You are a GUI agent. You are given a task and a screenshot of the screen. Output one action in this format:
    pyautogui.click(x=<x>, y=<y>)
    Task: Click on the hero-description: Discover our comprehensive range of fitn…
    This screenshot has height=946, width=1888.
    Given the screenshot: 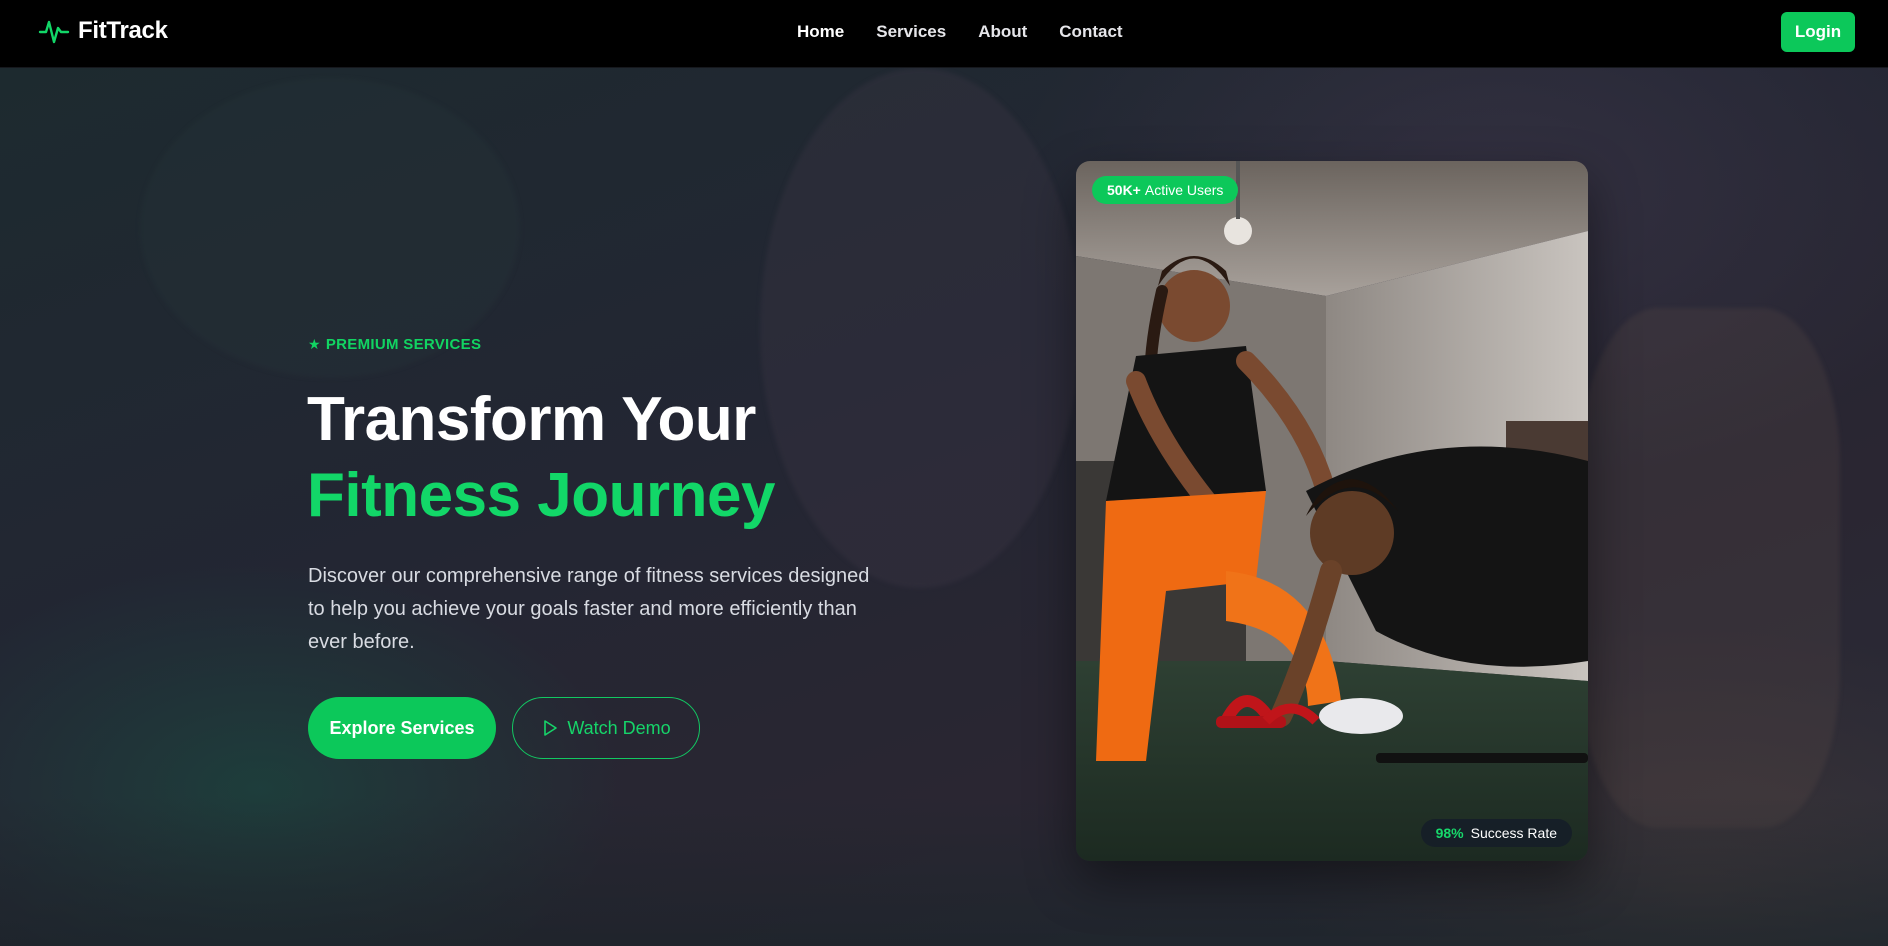 What is the action you would take?
    pyautogui.click(x=589, y=609)
    